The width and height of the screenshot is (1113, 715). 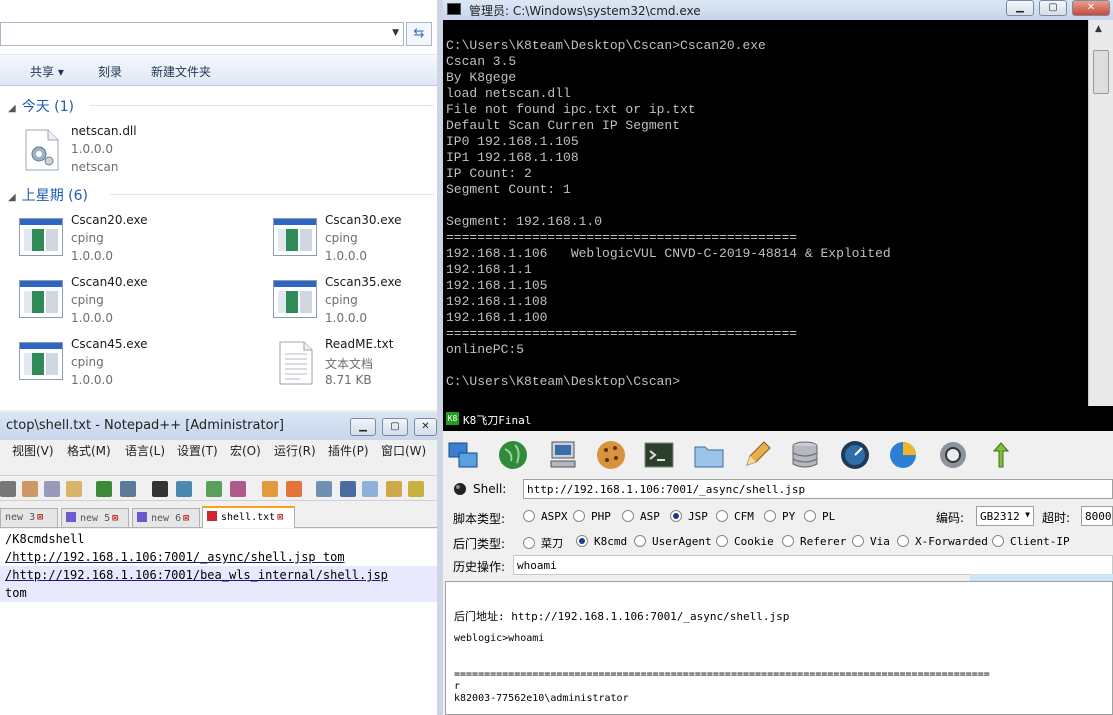 I want to click on radio-asp: ASP, so click(x=641, y=516).